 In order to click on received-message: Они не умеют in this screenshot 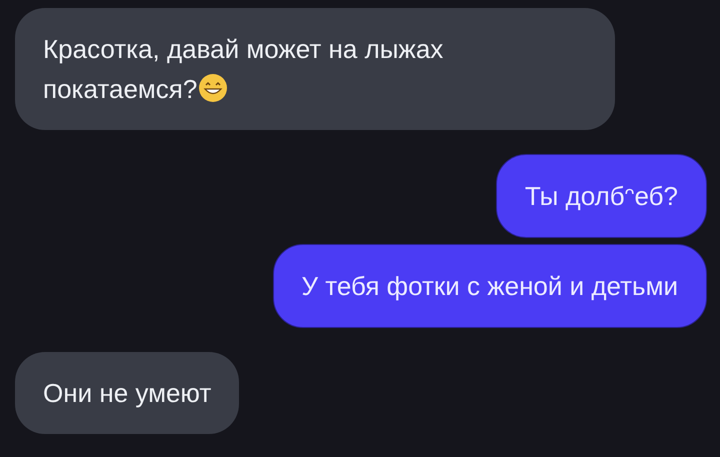, I will do `click(127, 393)`.